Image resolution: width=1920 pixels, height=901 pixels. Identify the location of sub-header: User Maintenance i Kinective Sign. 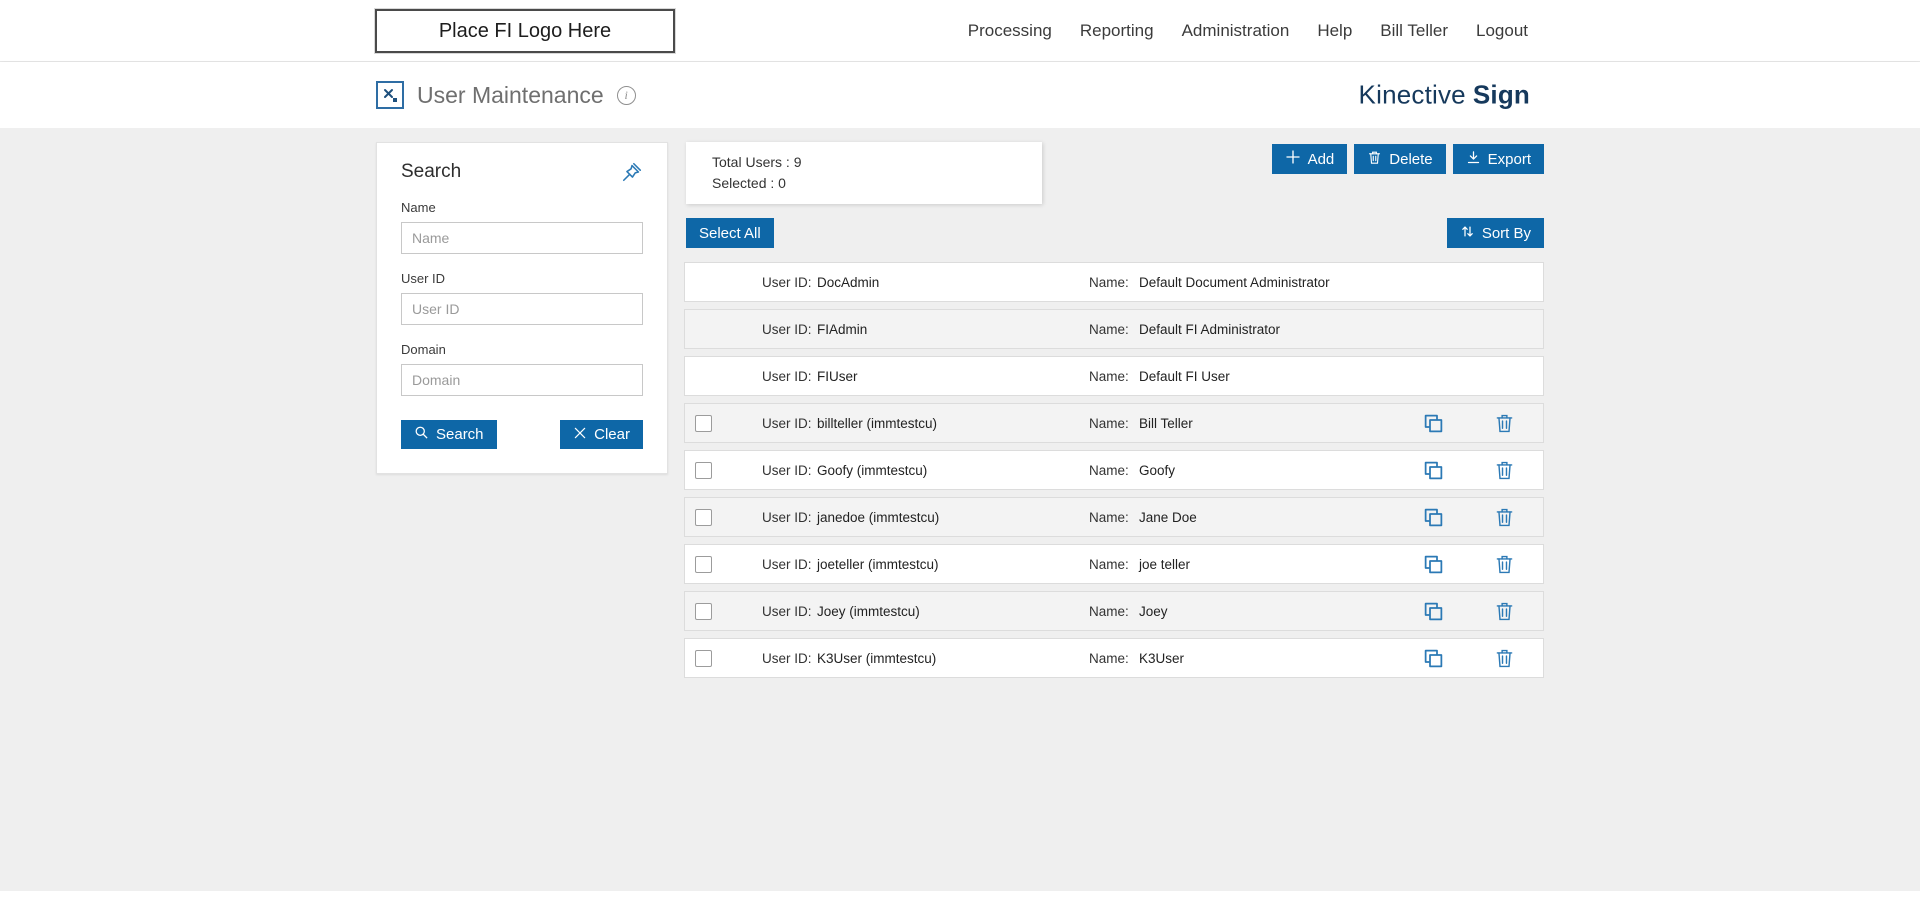
(960, 95).